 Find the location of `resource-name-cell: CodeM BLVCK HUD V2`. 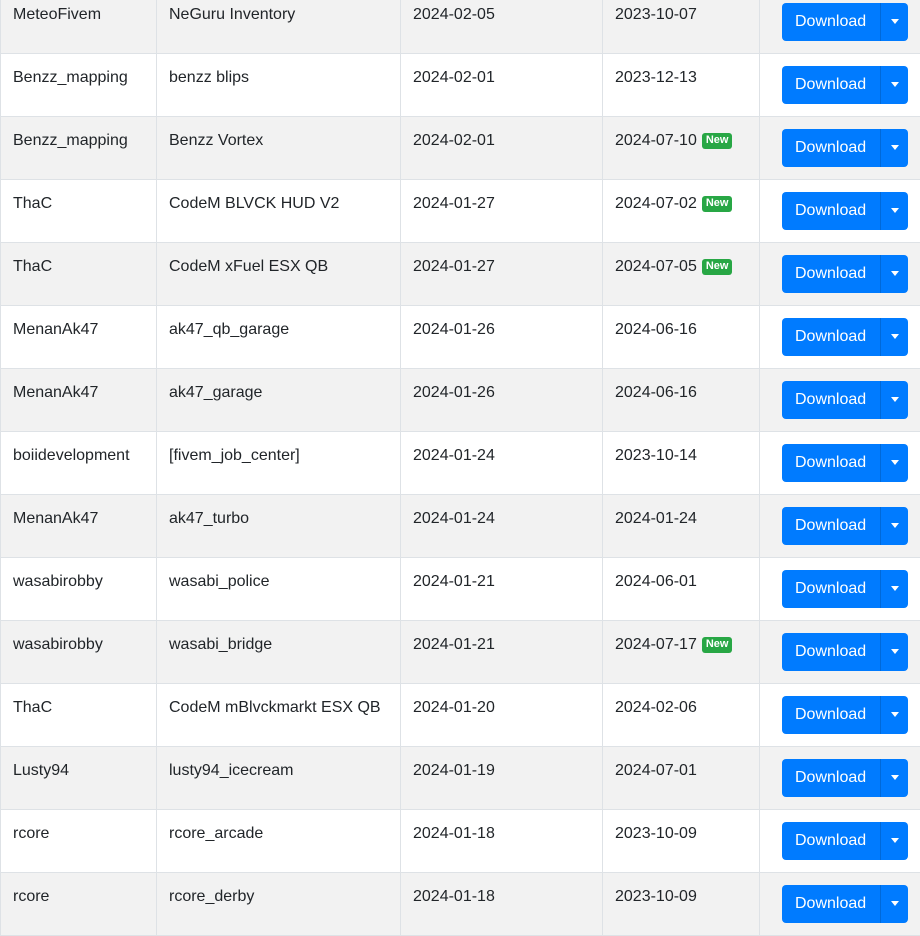

resource-name-cell: CodeM BLVCK HUD V2 is located at coordinates (279, 211).